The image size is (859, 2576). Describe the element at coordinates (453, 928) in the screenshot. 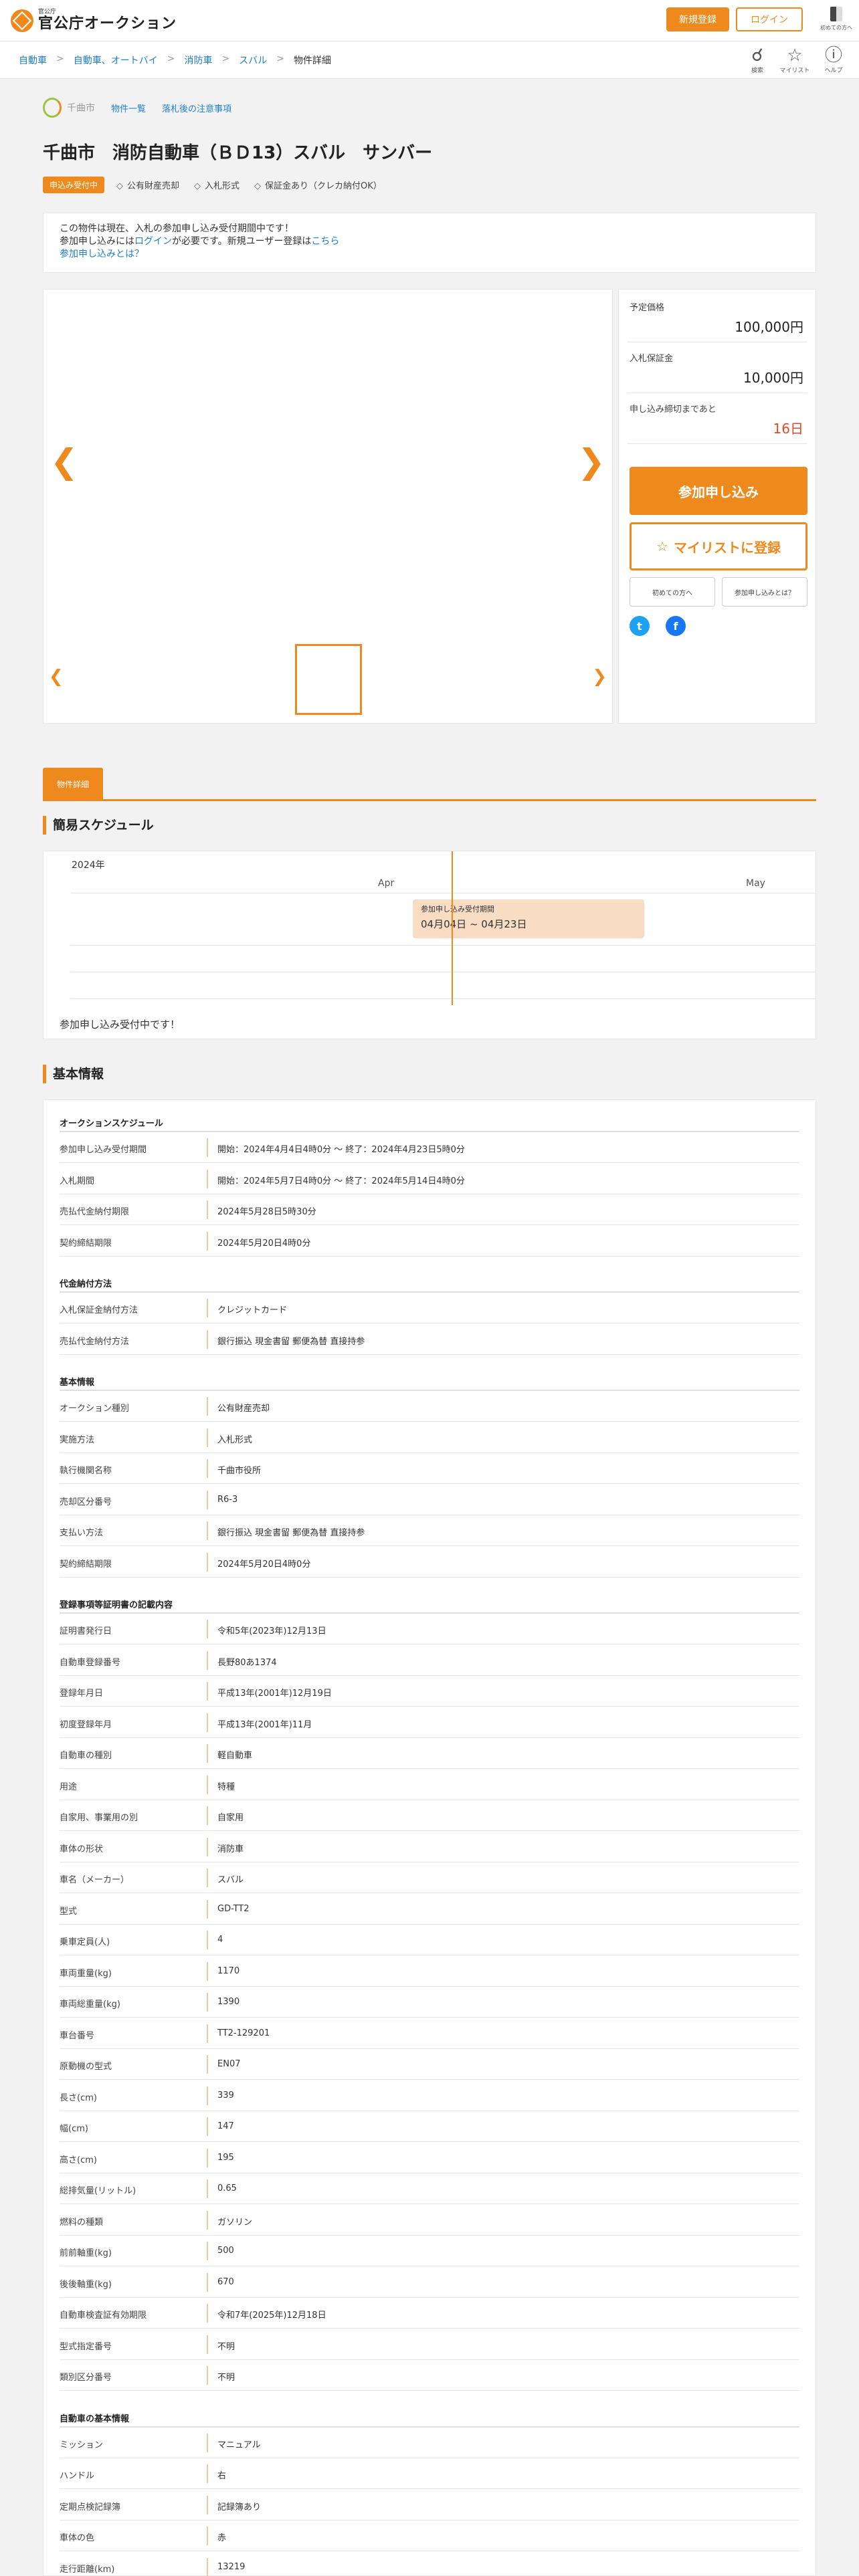

I see `today-marker` at that location.